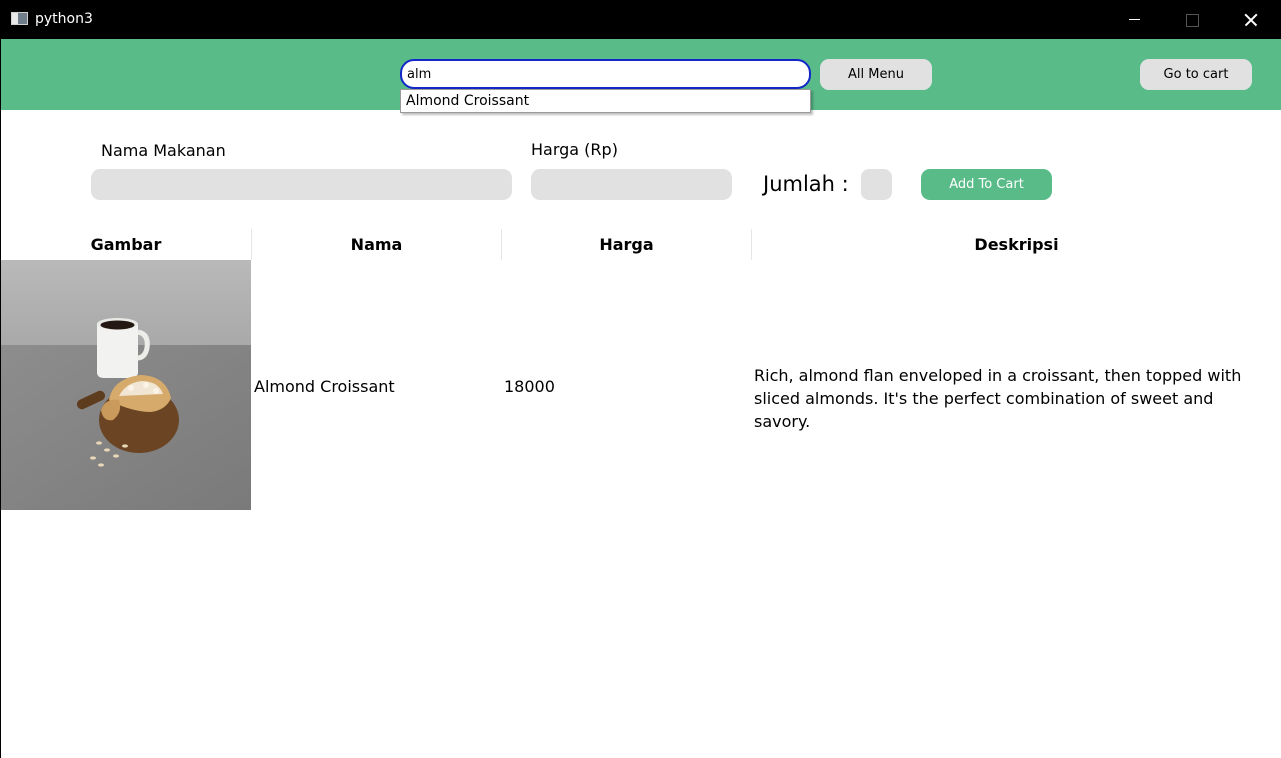 This screenshot has width=1281, height=758. What do you see at coordinates (324, 386) in the screenshot?
I see `cell-nama: Almond Croissant` at bounding box center [324, 386].